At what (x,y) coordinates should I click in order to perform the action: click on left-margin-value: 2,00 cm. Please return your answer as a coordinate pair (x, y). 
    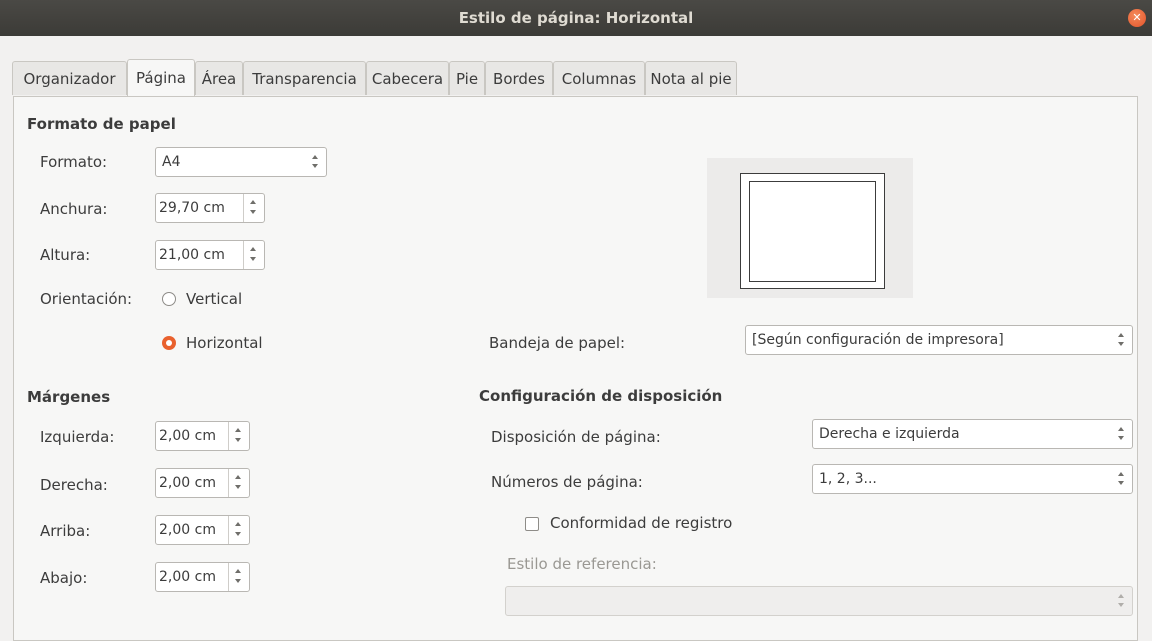
    Looking at the image, I should click on (187, 436).